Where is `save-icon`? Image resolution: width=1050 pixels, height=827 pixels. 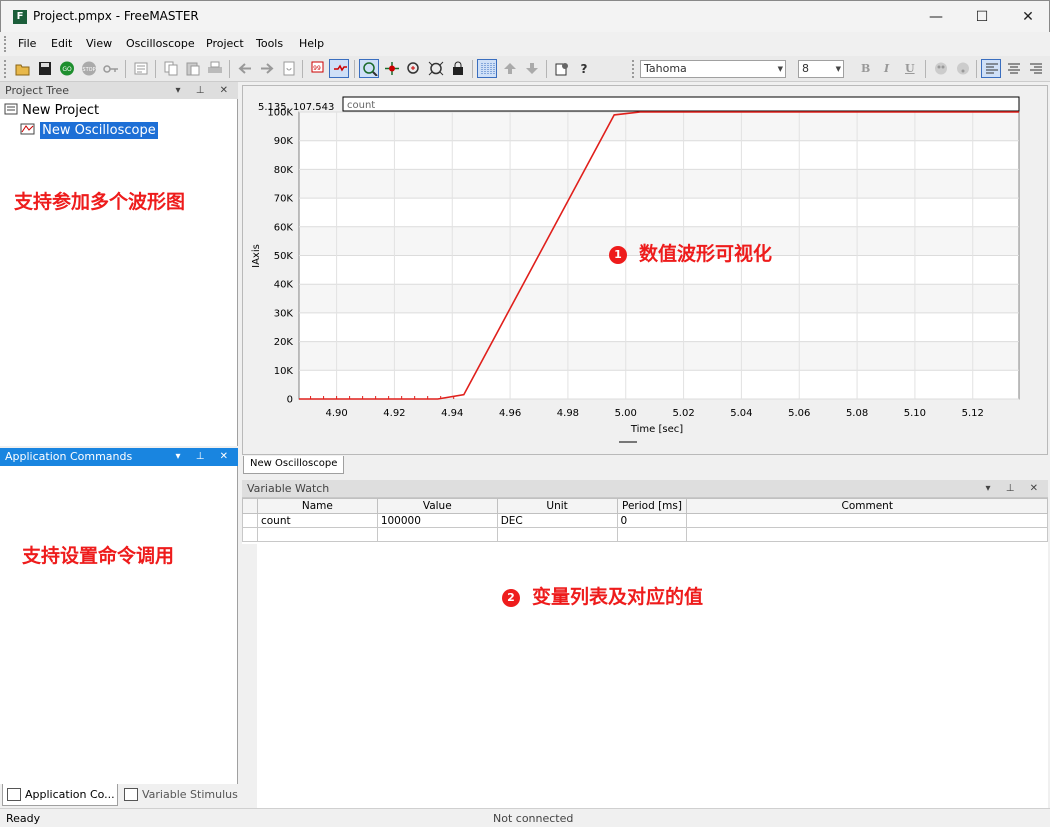
save-icon is located at coordinates (44, 68).